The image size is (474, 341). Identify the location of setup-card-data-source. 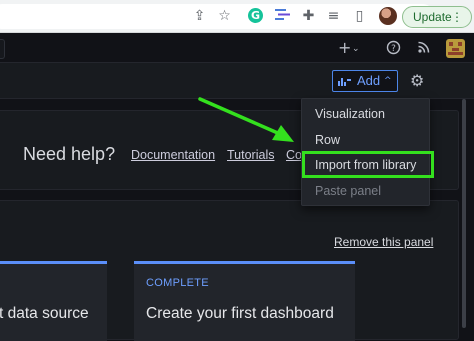
(53, 301).